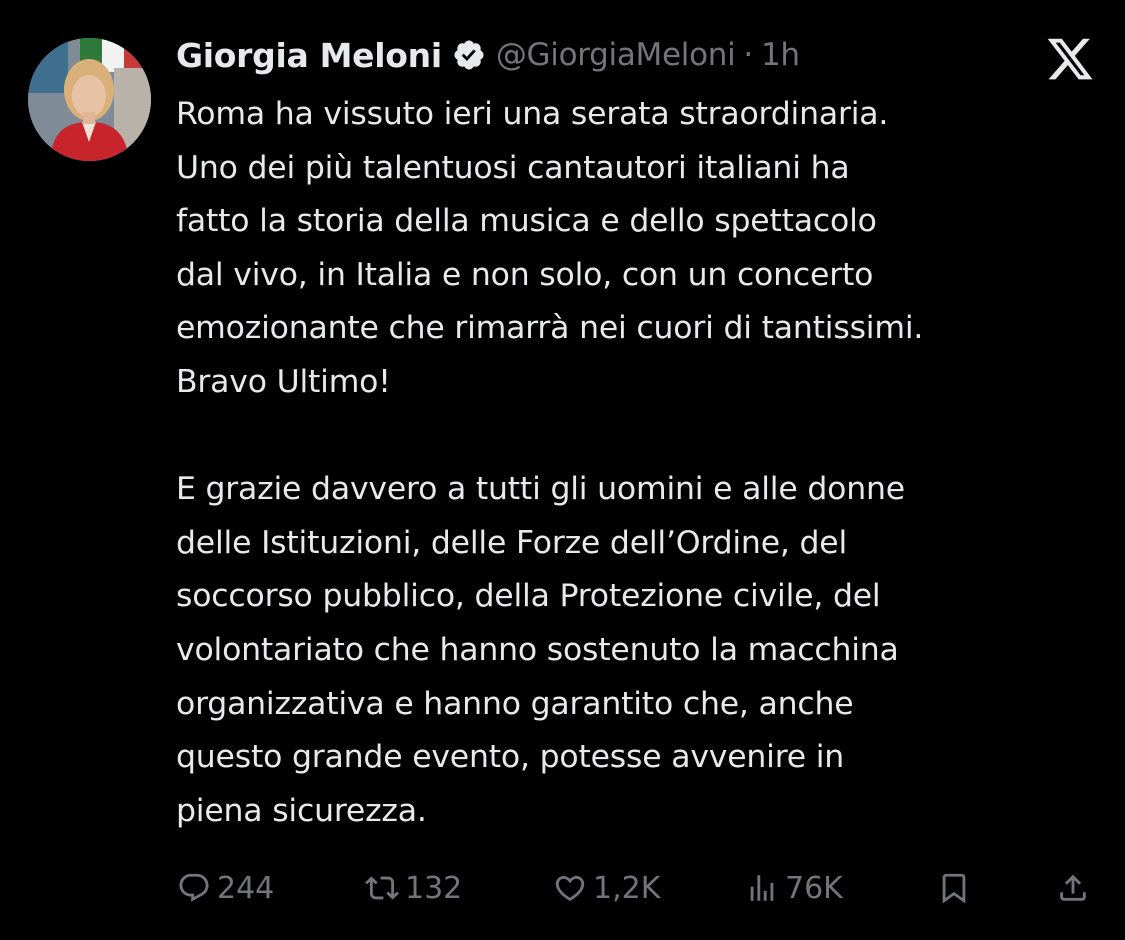 This screenshot has width=1125, height=940. What do you see at coordinates (488, 55) in the screenshot?
I see `tweet-header: Giorgia Meloni @GiorgiaMeloni · 1h` at bounding box center [488, 55].